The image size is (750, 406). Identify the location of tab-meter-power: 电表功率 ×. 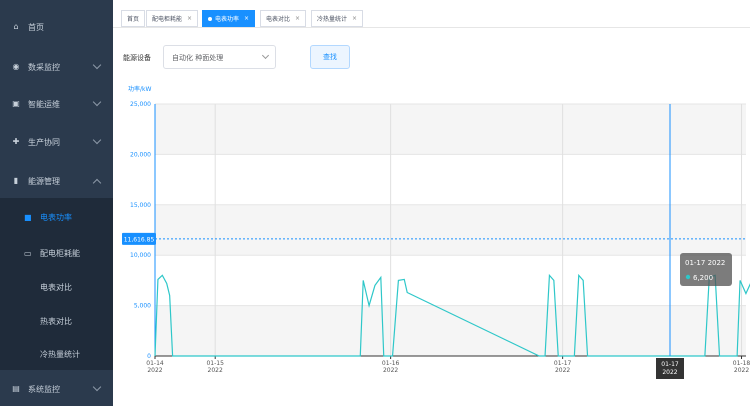
(229, 18).